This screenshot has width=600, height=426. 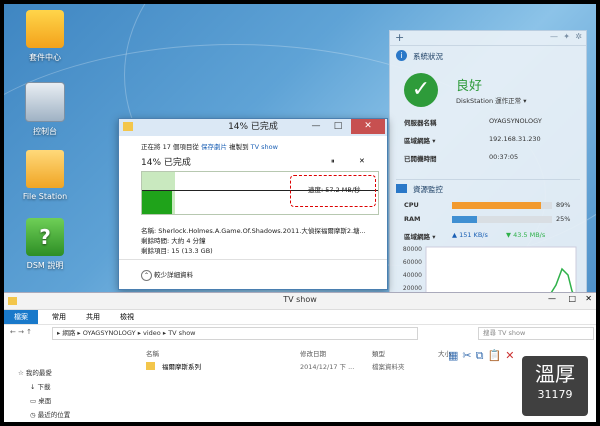 I want to click on nav-item-label: 桌面, so click(x=45, y=401).